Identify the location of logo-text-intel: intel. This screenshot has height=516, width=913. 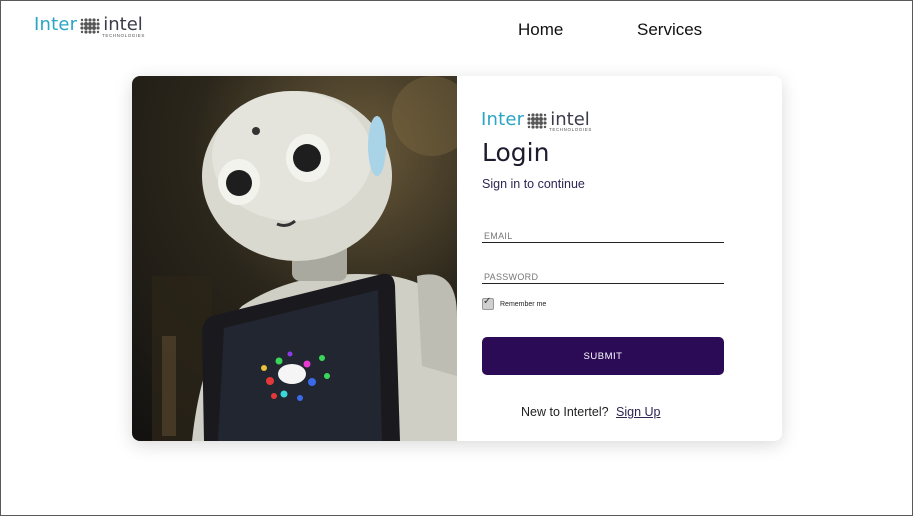
(123, 24).